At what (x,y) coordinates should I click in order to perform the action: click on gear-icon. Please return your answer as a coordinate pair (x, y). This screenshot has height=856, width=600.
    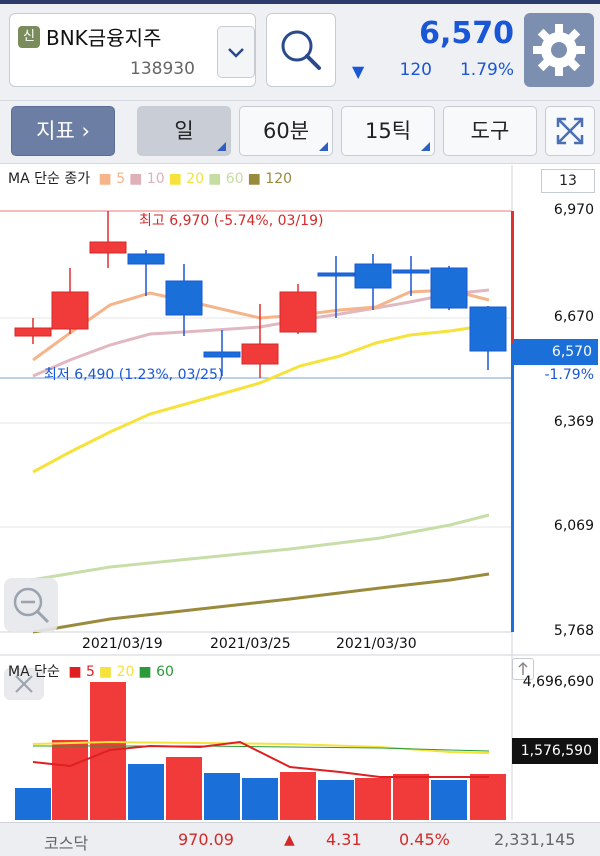
    Looking at the image, I should click on (559, 50).